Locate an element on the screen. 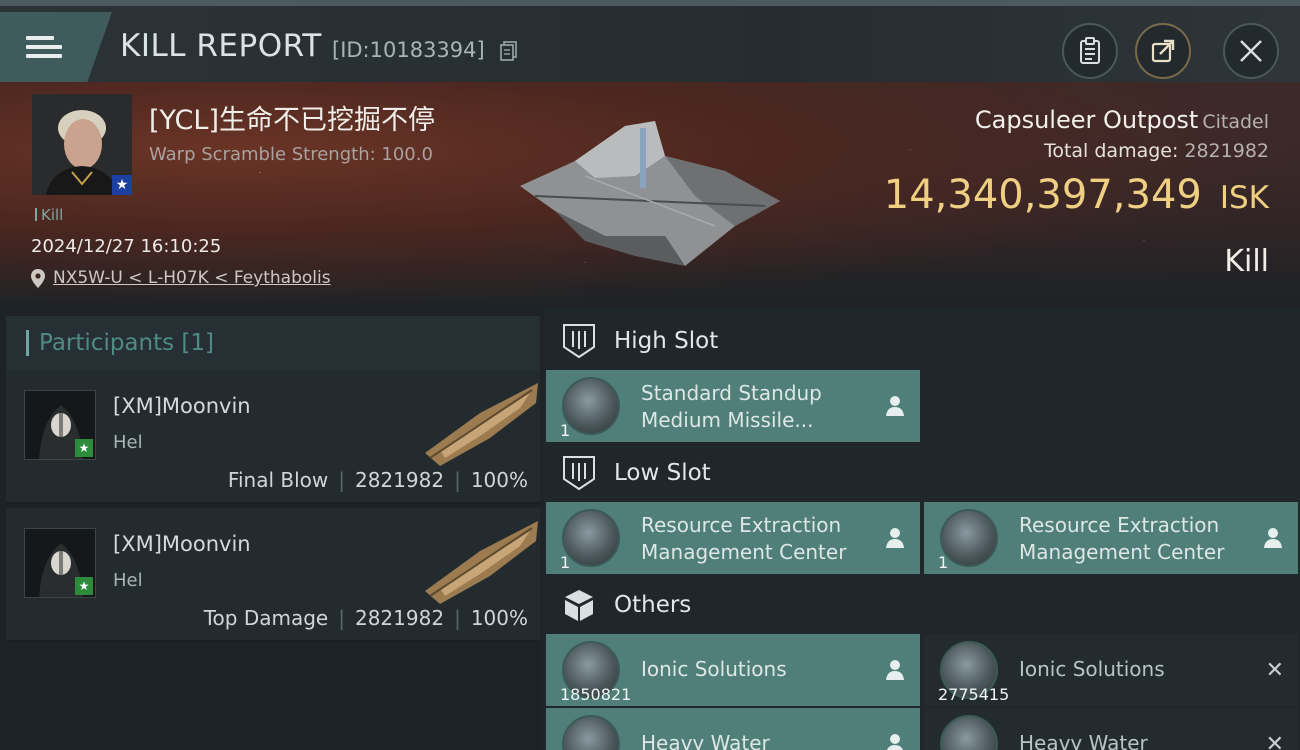 Image resolution: width=1300 pixels, height=750 pixels. cargo-item: Heavy Water ✕ is located at coordinates (1111, 729).